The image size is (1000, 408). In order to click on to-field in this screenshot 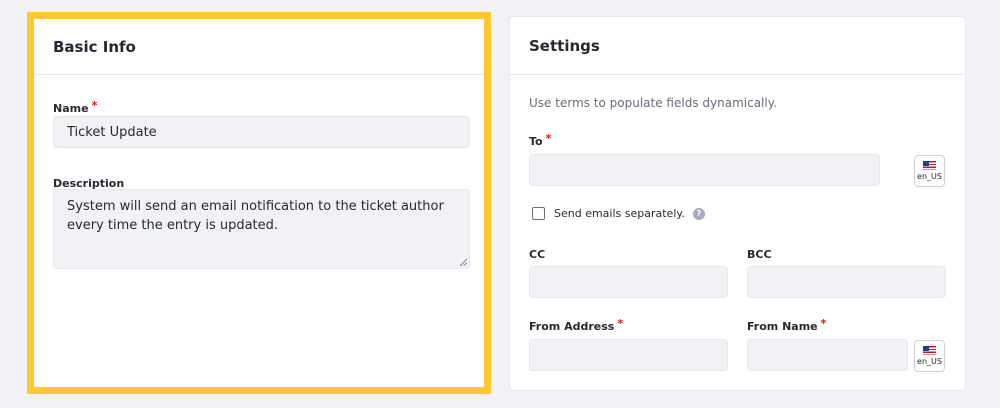, I will do `click(704, 170)`.